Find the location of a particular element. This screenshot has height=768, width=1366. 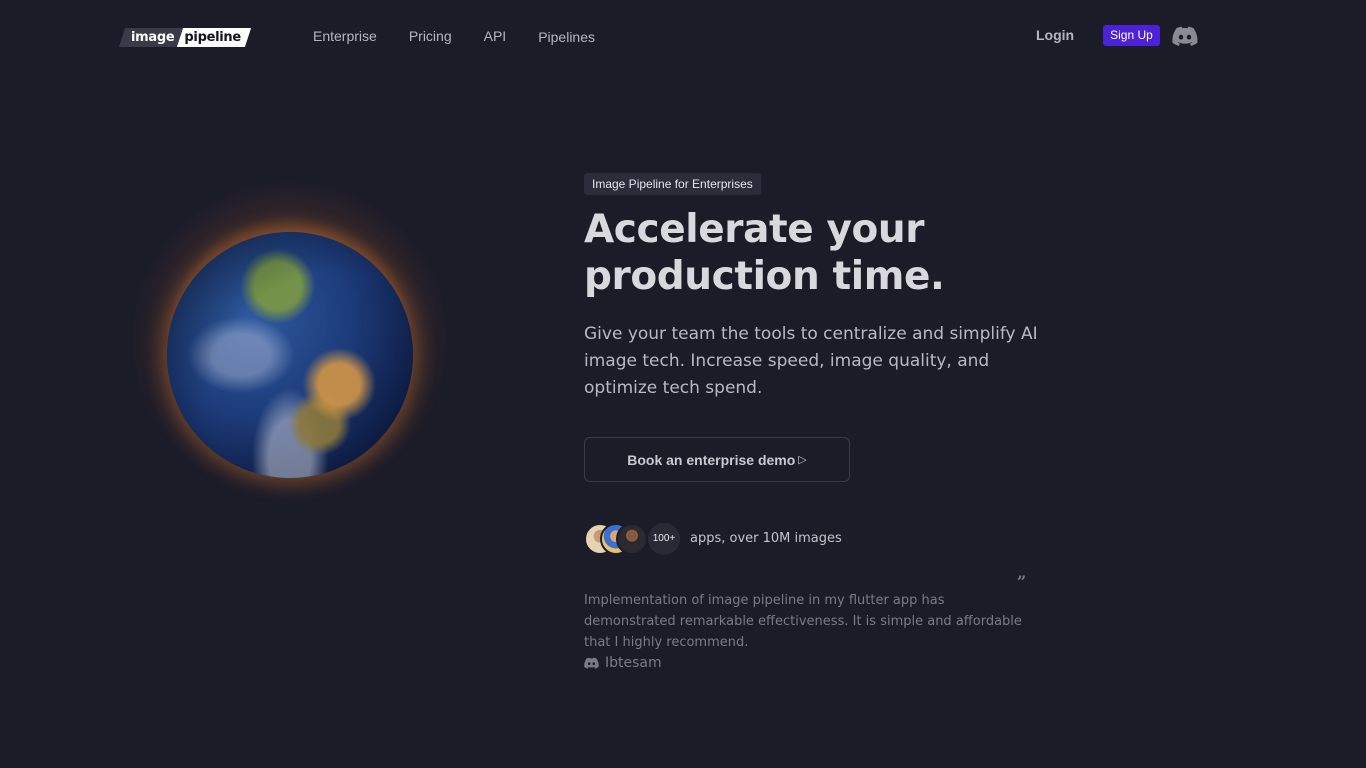

book-demo-button: Book an enterprise demo ▷ is located at coordinates (717, 459).